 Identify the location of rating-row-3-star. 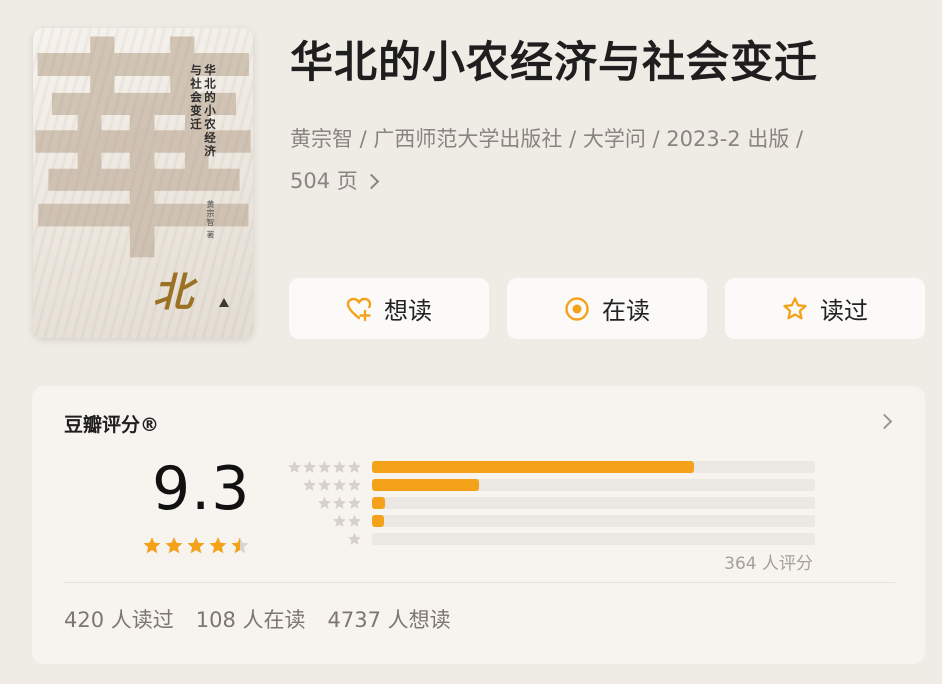
(548, 503).